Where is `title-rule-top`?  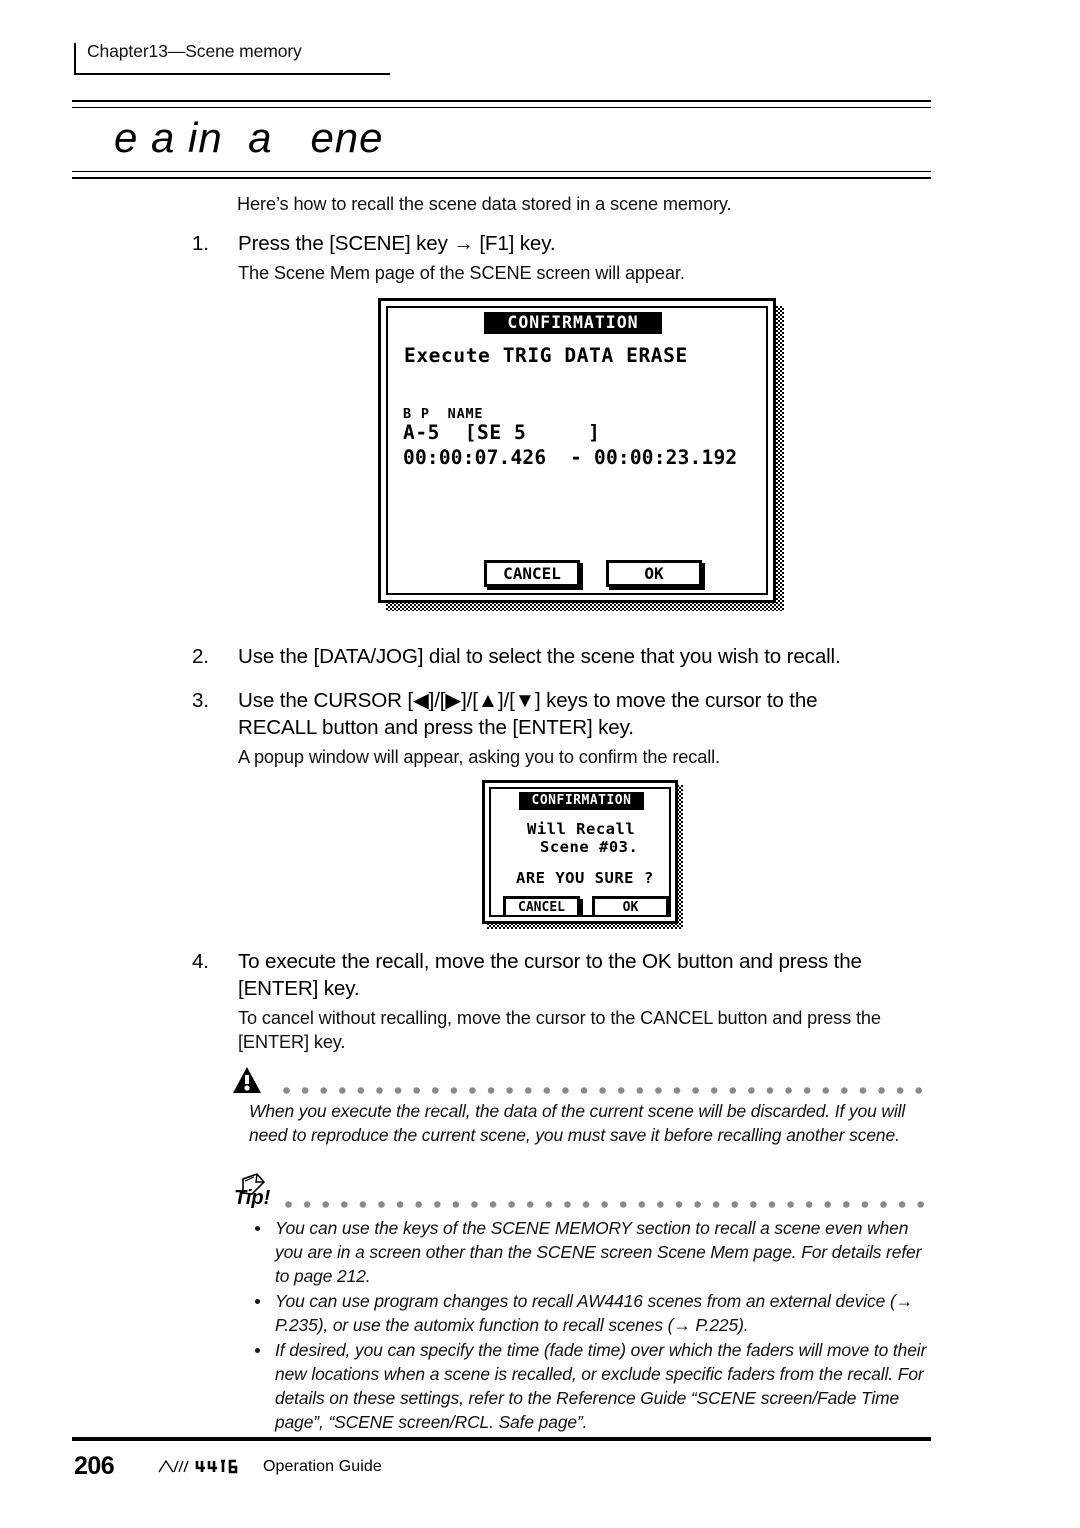 title-rule-top is located at coordinates (501, 104).